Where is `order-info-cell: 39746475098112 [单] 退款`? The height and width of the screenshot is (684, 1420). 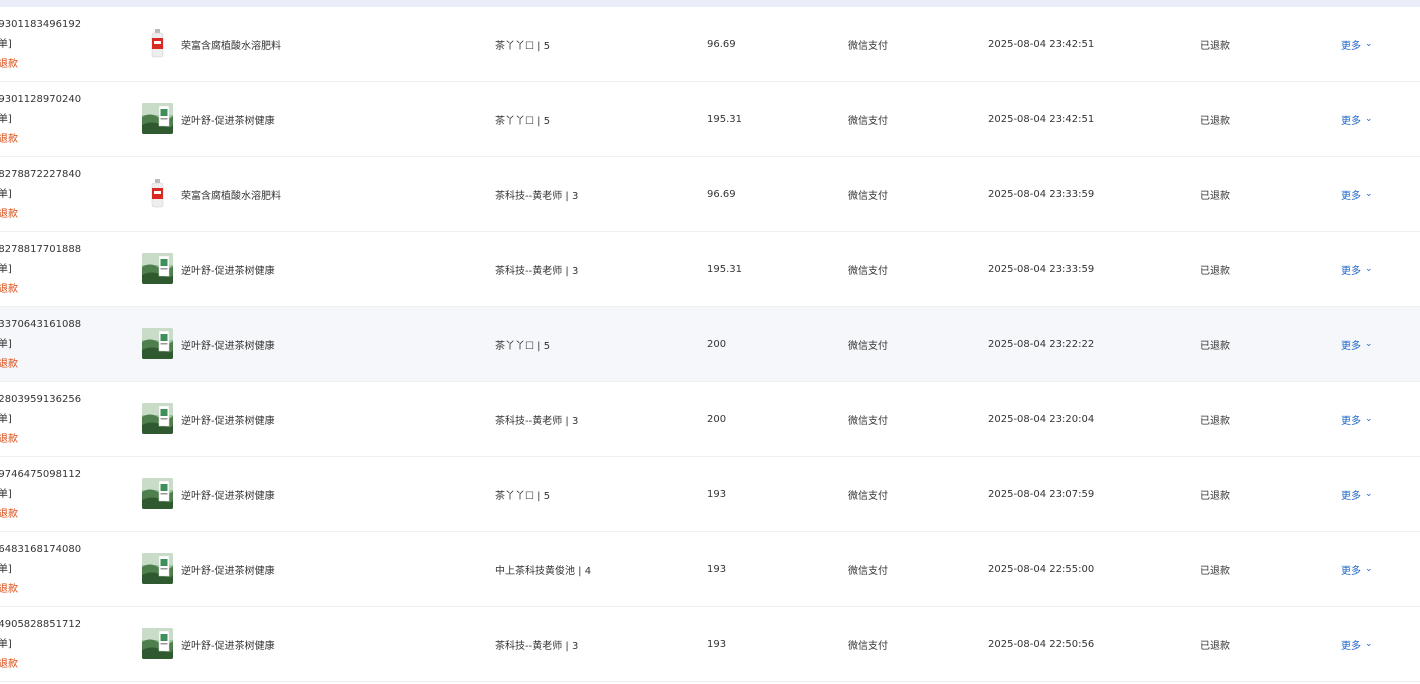 order-info-cell: 39746475098112 [单] 退款 is located at coordinates (40, 495).